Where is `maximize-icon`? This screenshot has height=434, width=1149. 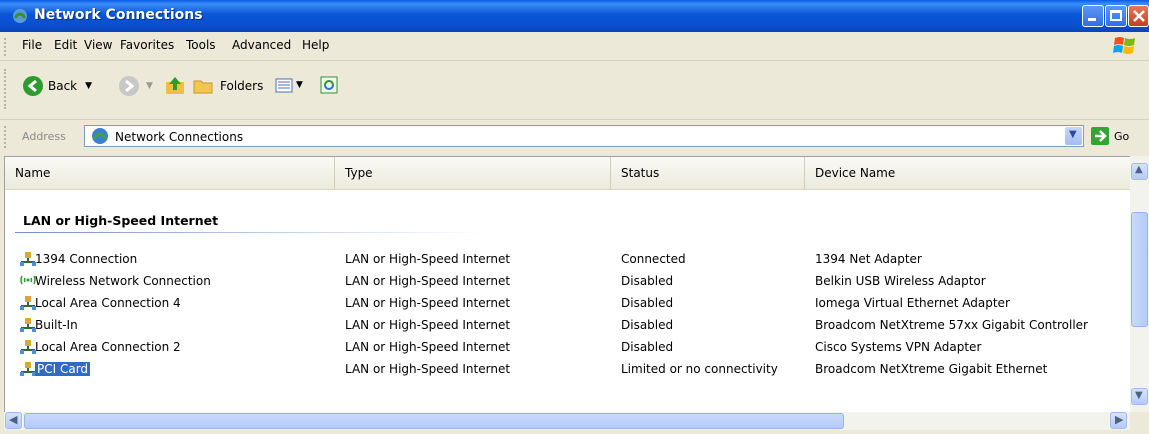 maximize-icon is located at coordinates (1116, 15).